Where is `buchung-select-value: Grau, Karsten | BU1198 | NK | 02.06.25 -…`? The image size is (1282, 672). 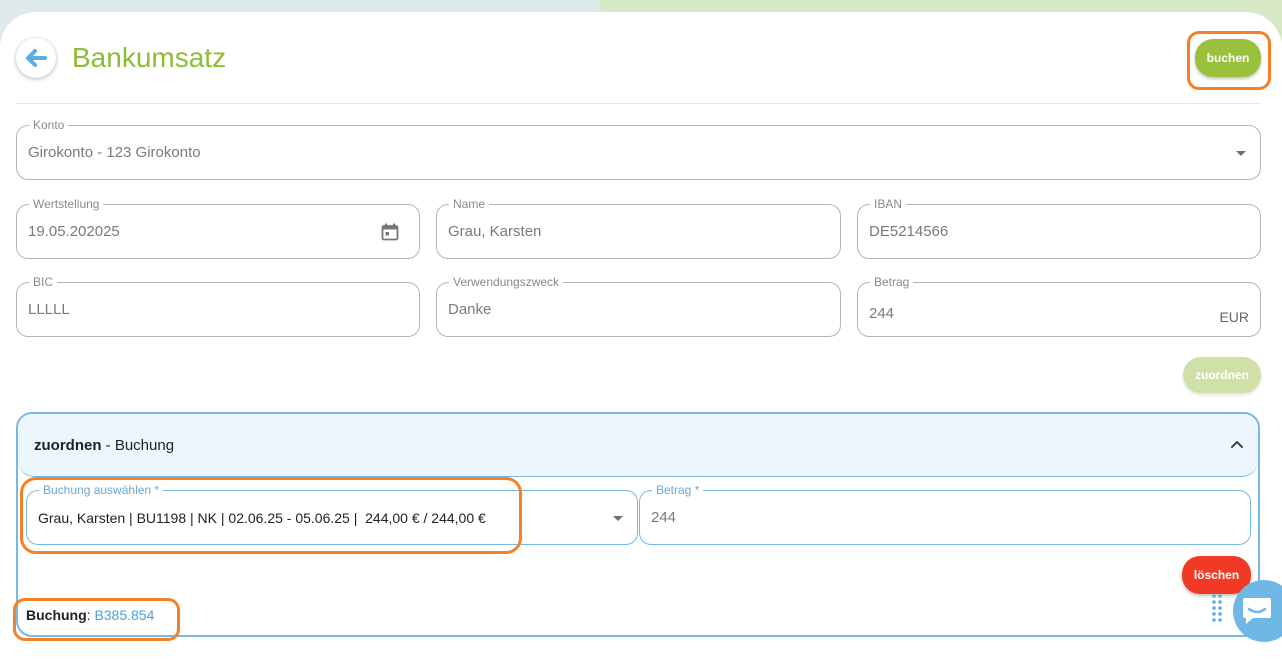
buchung-select-value: Grau, Karsten | BU1198 | NK | 02.06.25 -… is located at coordinates (262, 517).